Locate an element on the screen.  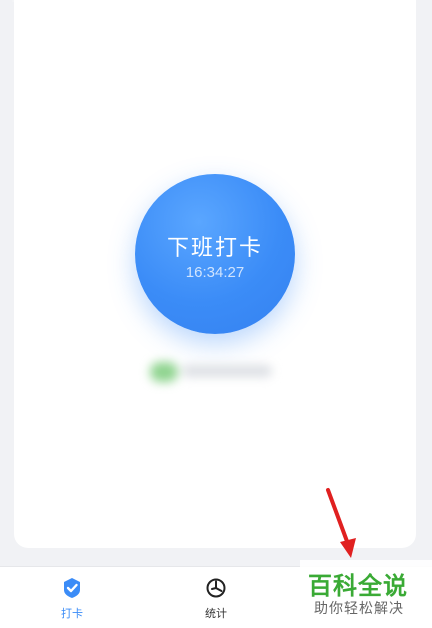
location-text-redacted is located at coordinates (227, 371).